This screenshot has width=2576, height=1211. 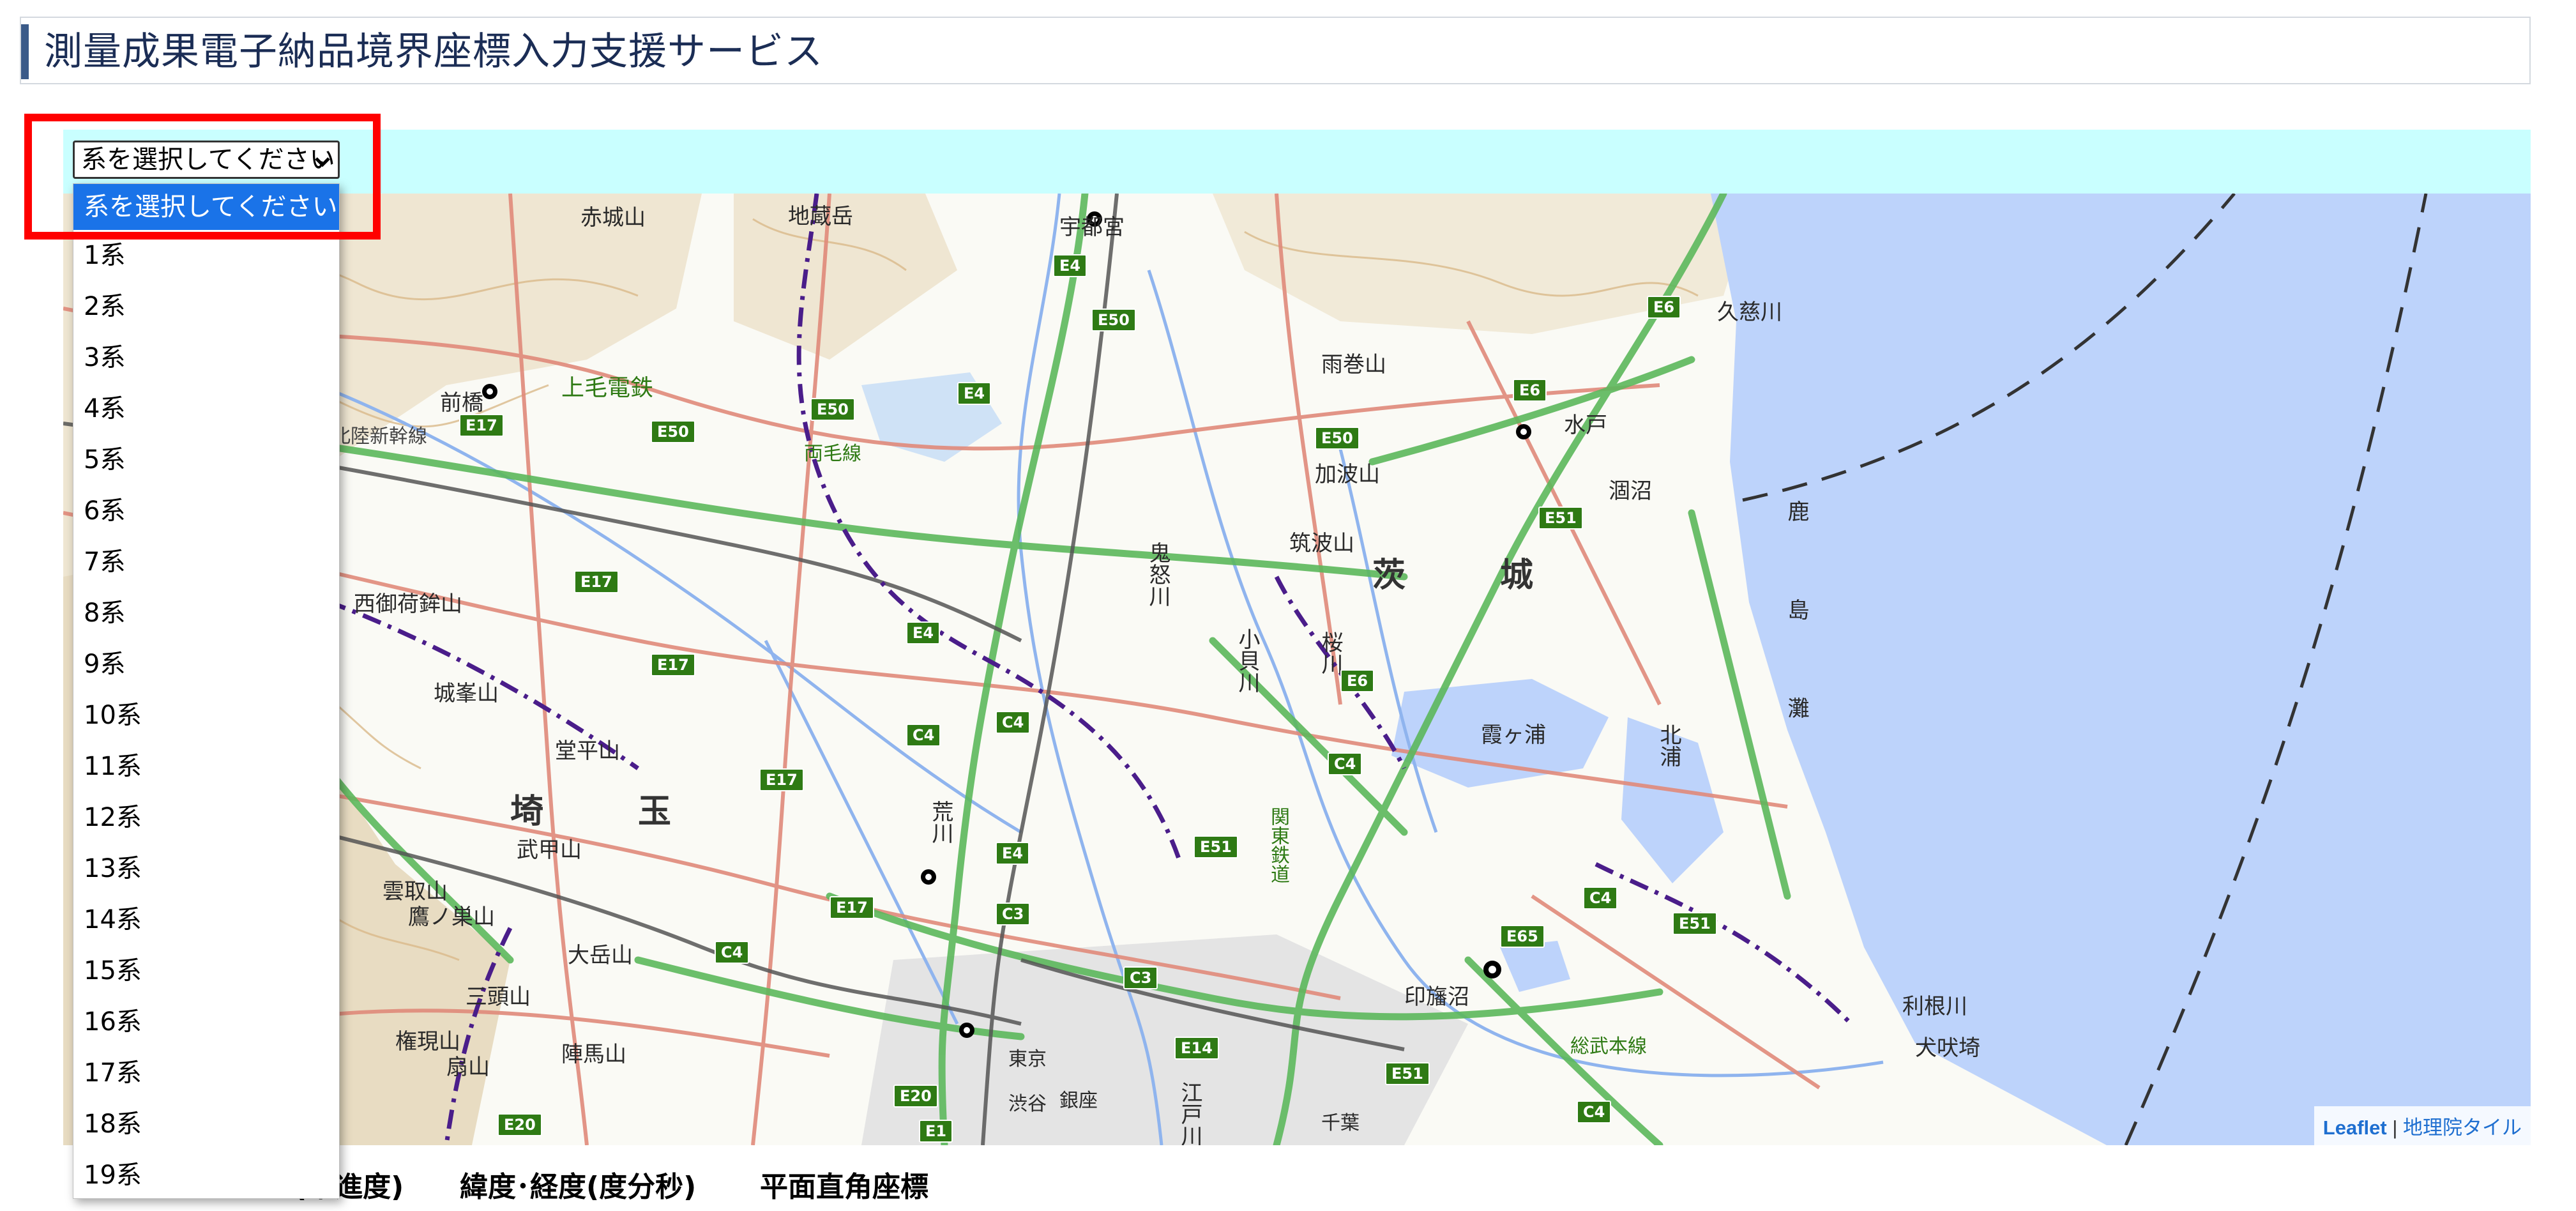 What do you see at coordinates (1797, 647) in the screenshot?
I see `map-label: 鹿島灘` at bounding box center [1797, 647].